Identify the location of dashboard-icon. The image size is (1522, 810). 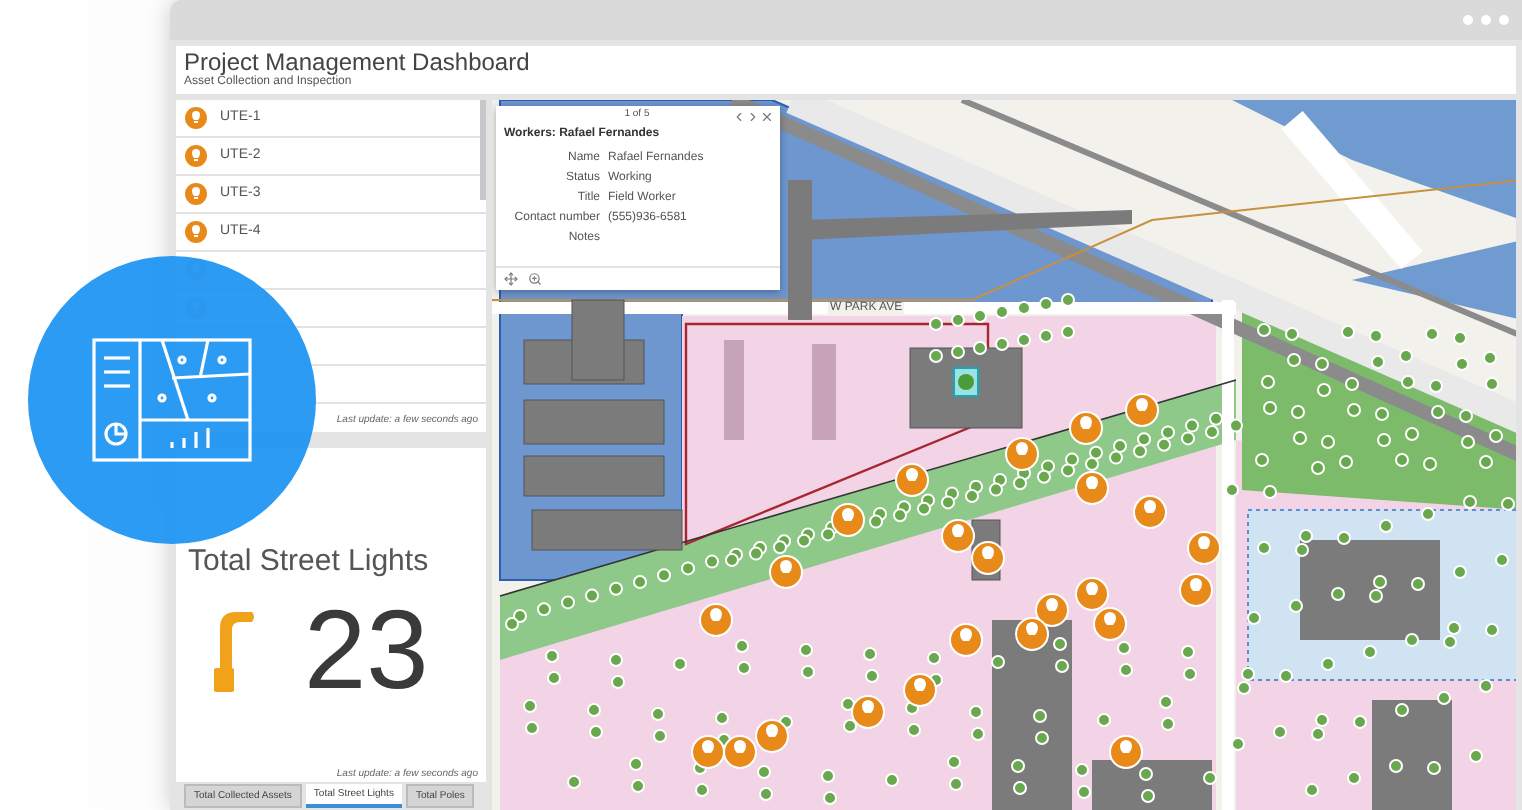
(172, 400).